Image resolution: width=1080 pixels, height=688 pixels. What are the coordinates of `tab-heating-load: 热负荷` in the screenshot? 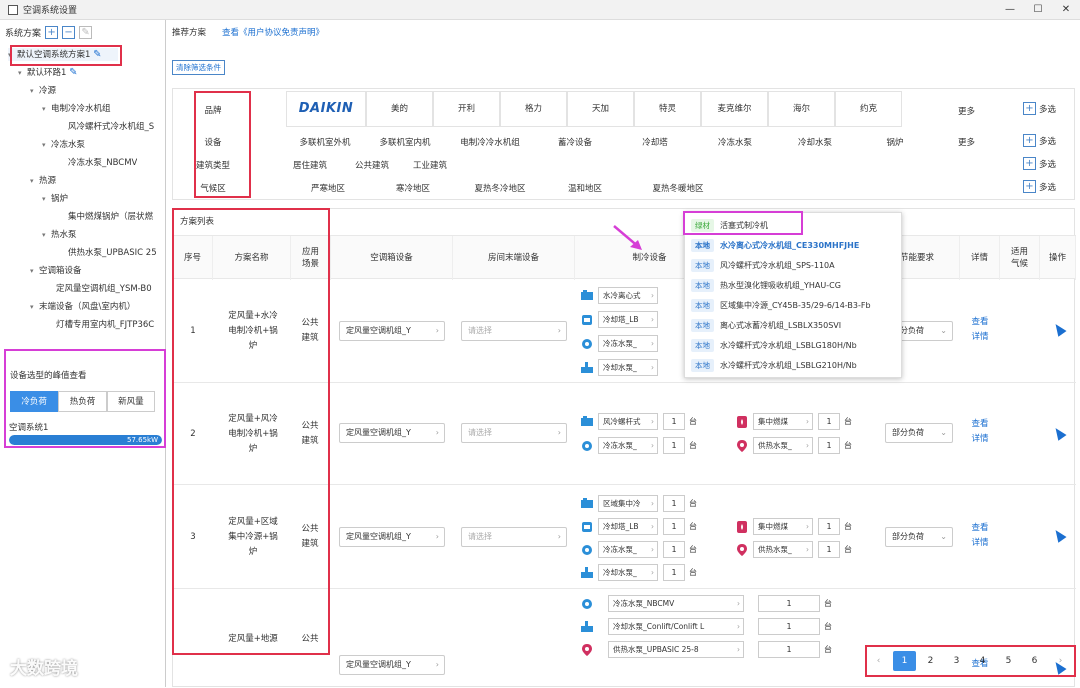 It's located at (82, 401).